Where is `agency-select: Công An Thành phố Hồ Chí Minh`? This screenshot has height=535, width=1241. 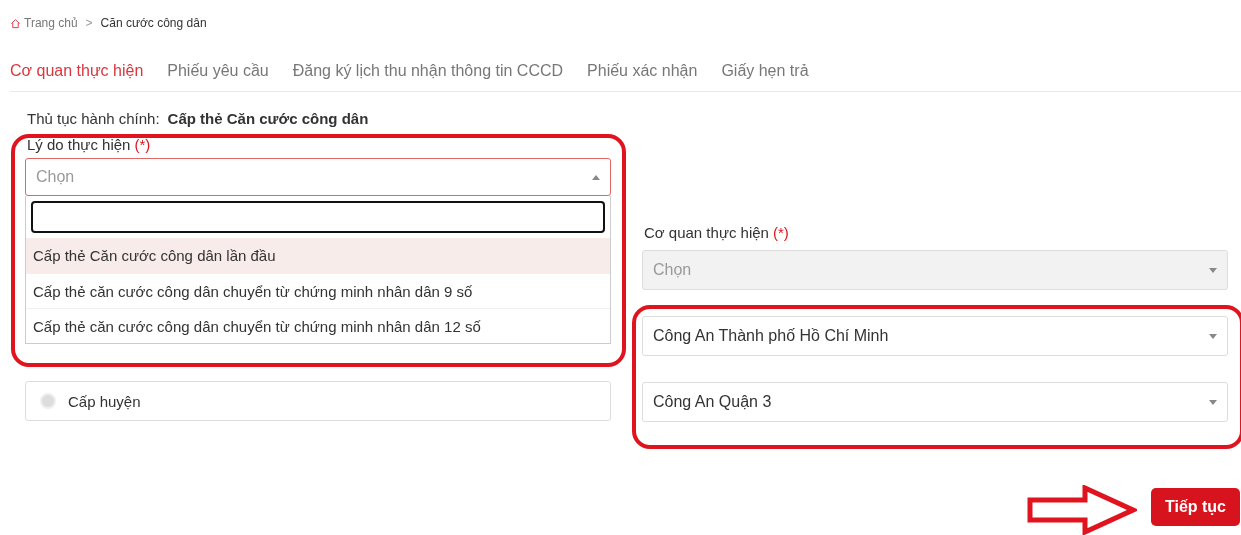 agency-select: Công An Thành phố Hồ Chí Minh is located at coordinates (935, 336).